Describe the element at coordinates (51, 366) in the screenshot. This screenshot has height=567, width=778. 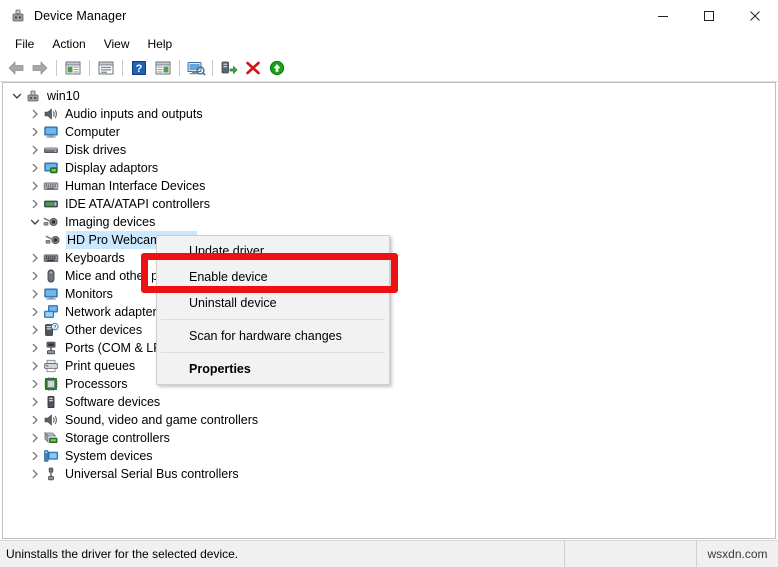
I see `printer-icon` at that location.